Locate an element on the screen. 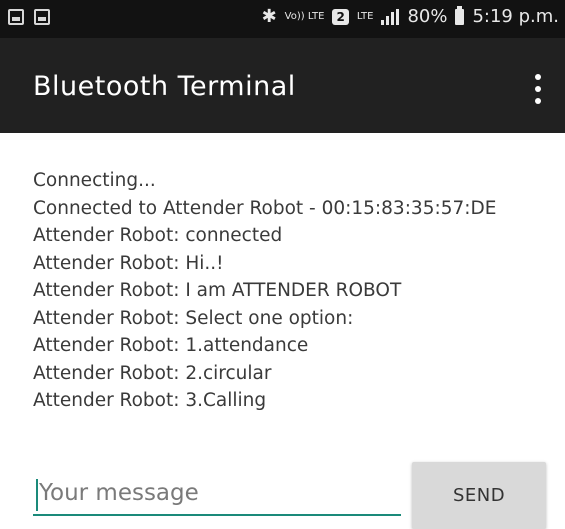 The image size is (565, 529). log-line: Attender Robot: I am ATTENDER ROBOT is located at coordinates (217, 290).